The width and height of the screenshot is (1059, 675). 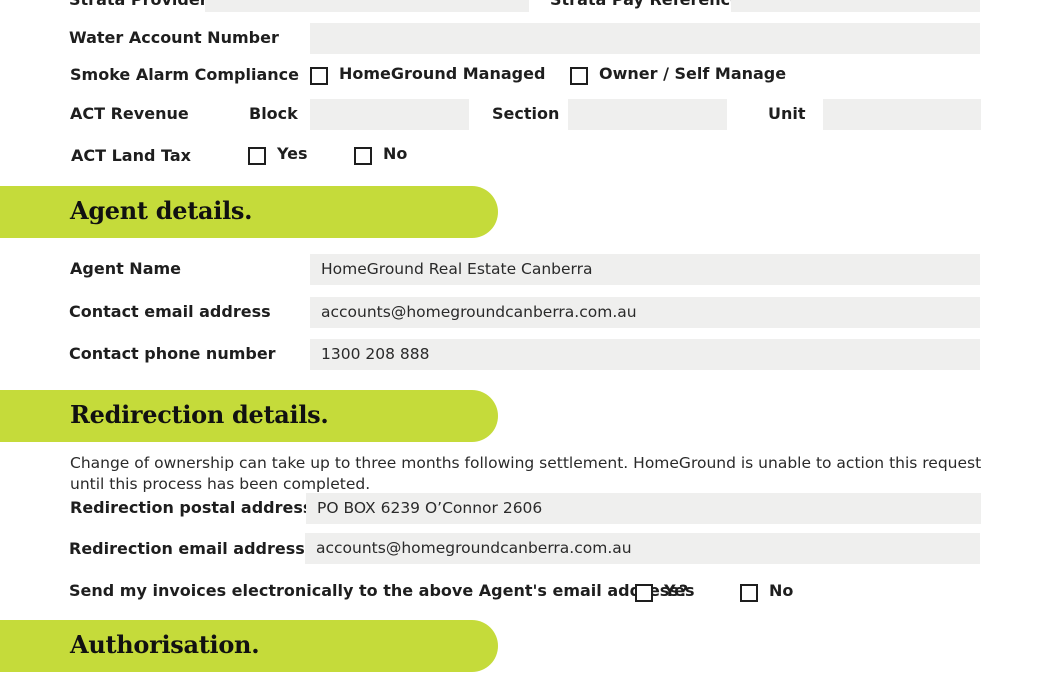 What do you see at coordinates (781, 590) in the screenshot?
I see `invoice-no-label: No` at bounding box center [781, 590].